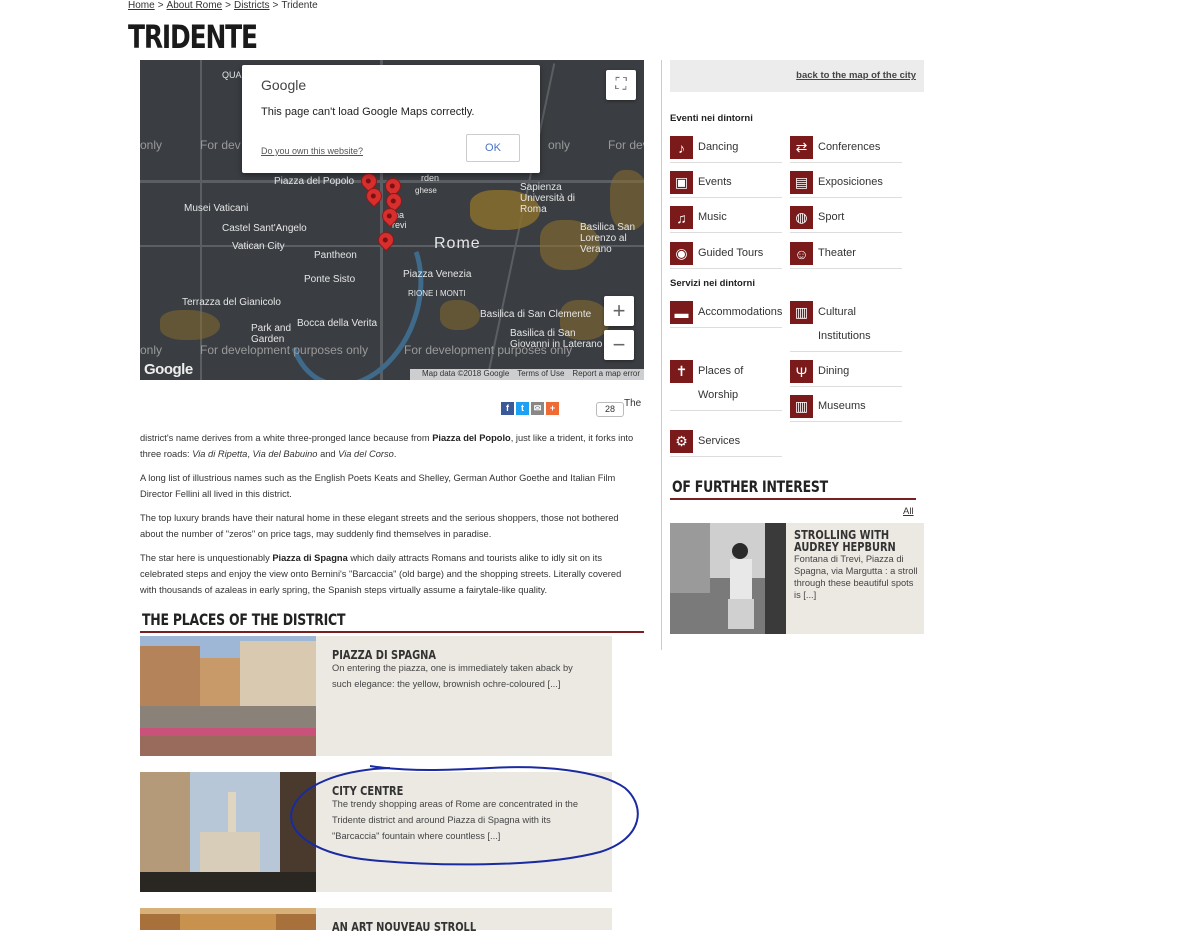  Describe the element at coordinates (228, 919) in the screenshot. I see `art-nouveau-photo` at that location.